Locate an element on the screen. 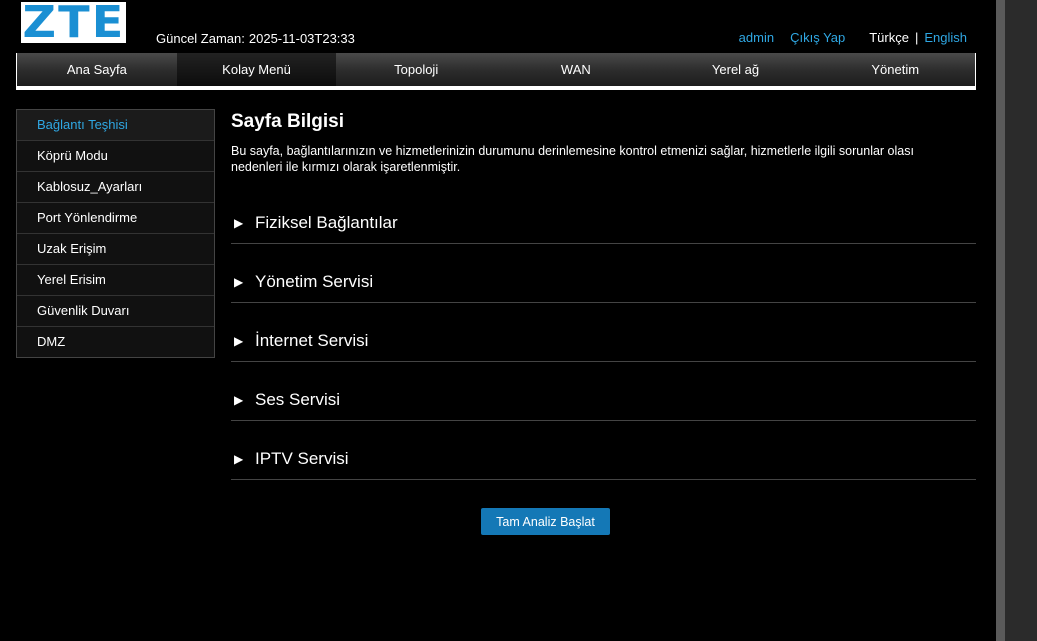 Image resolution: width=1037 pixels, height=641 pixels. language-current: Türkçe is located at coordinates (889, 37).